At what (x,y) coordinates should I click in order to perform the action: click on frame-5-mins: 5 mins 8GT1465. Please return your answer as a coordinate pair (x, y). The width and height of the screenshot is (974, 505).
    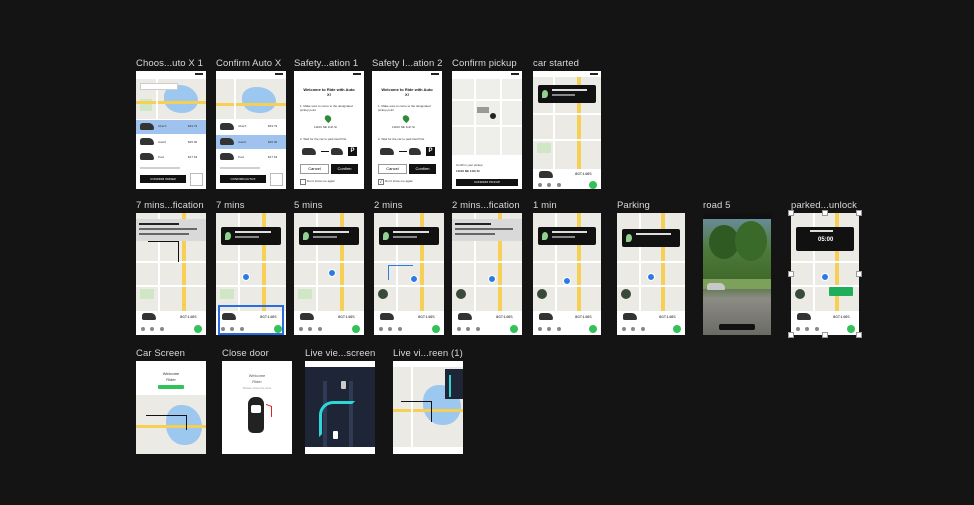
    Looking at the image, I should click on (329, 267).